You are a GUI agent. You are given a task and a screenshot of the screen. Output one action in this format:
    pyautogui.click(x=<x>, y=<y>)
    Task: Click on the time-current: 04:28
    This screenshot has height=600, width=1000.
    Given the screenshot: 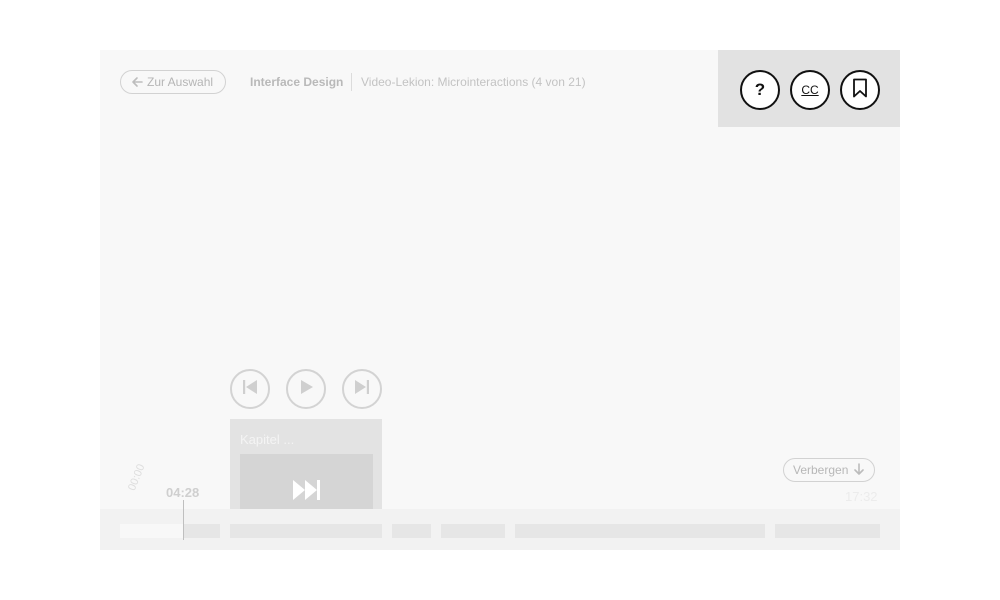 What is the action you would take?
    pyautogui.click(x=183, y=492)
    